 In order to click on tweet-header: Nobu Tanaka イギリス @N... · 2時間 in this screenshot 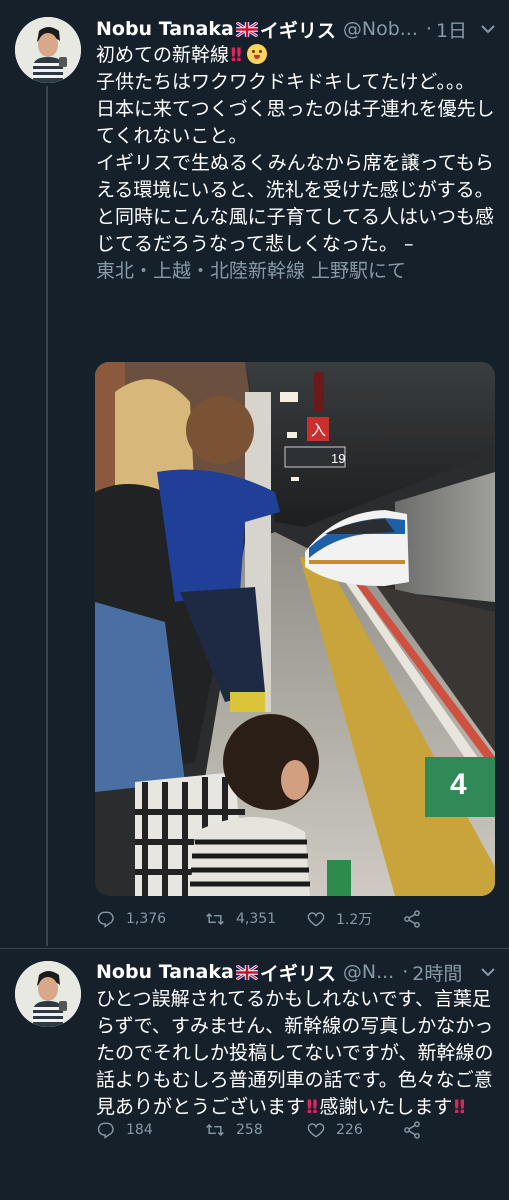, I will do `click(297, 972)`.